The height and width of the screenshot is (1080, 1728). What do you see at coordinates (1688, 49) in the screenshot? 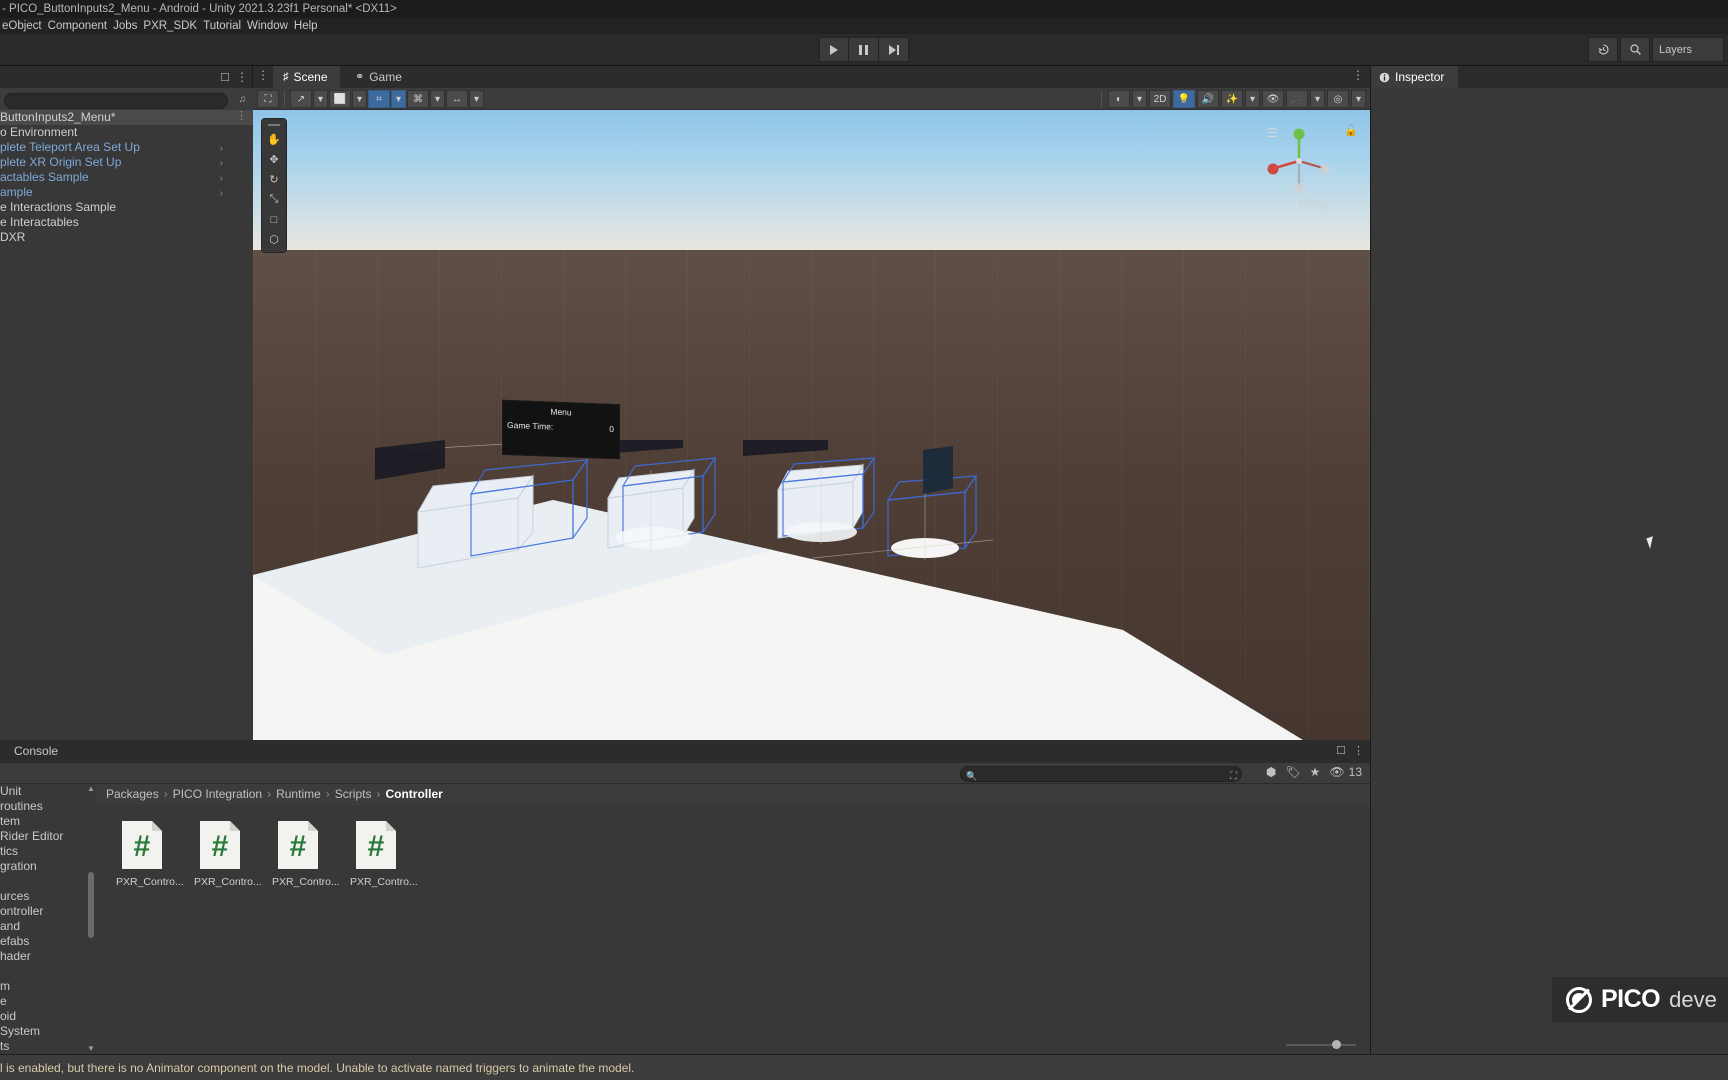
I see `layers-dropdown: Layers` at bounding box center [1688, 49].